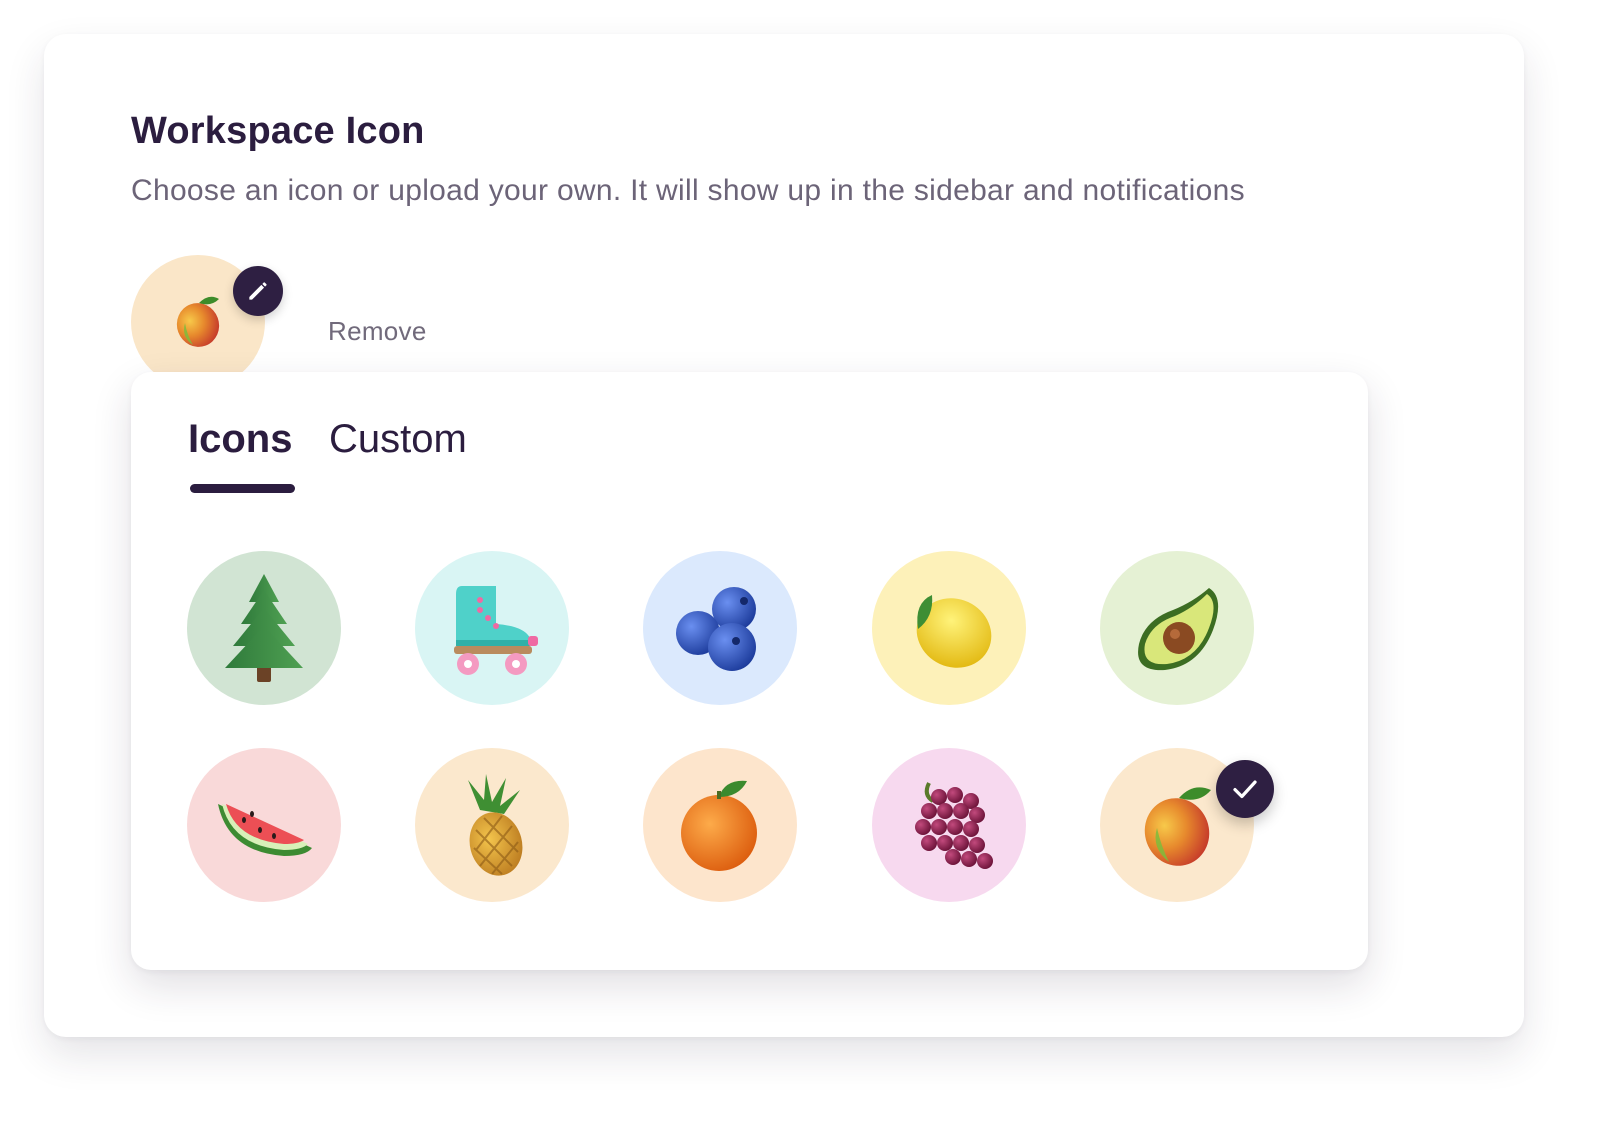 The image size is (1600, 1127). I want to click on edit-icon-button, so click(258, 291).